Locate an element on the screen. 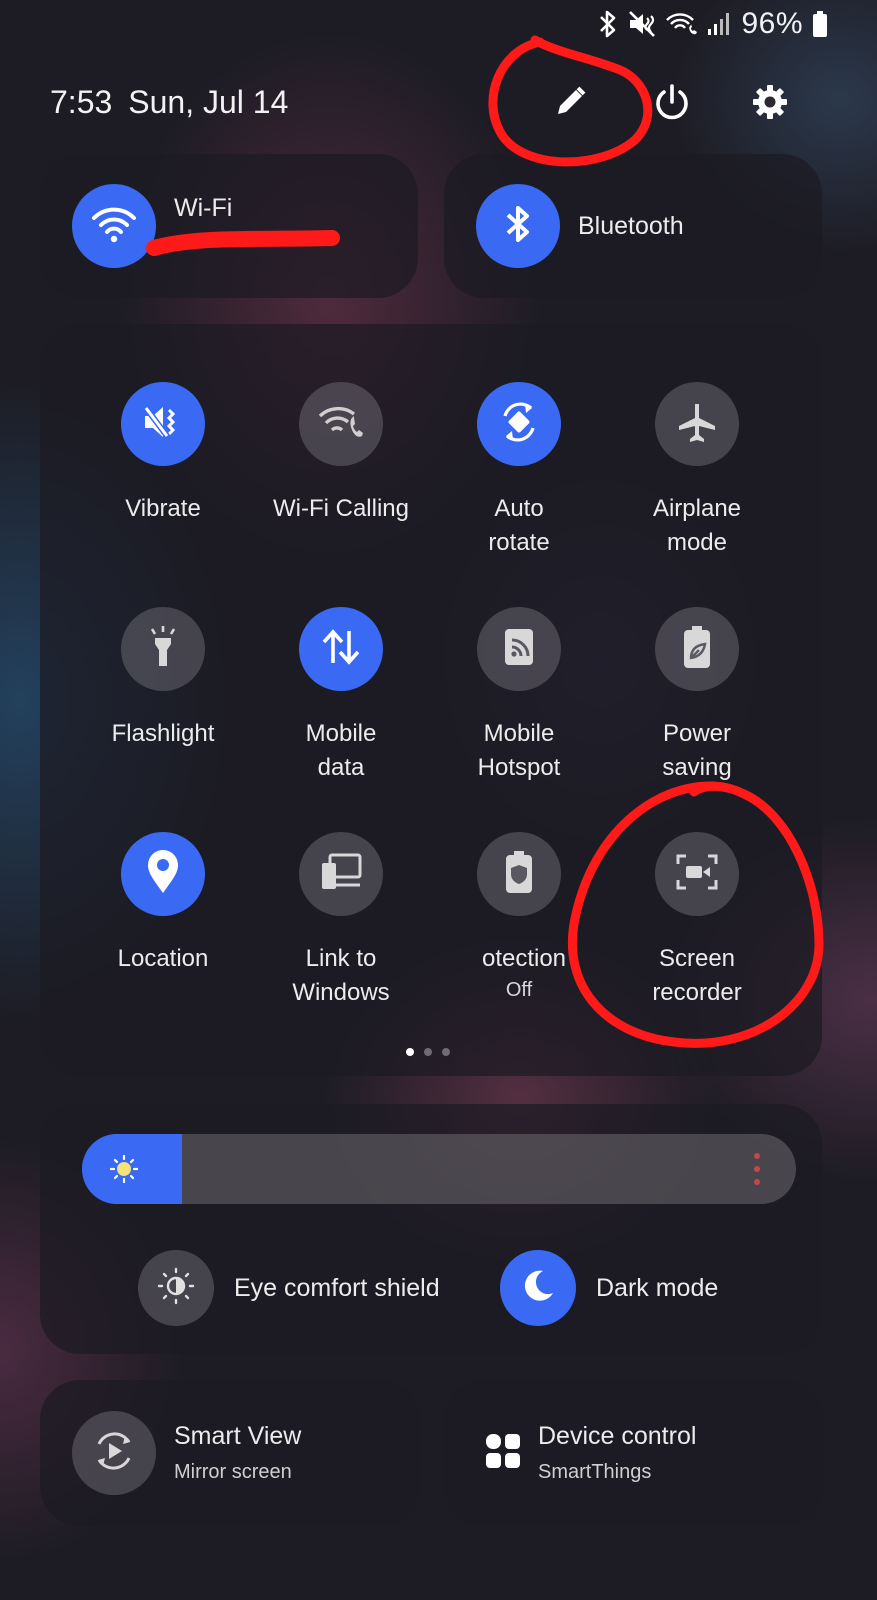 Image resolution: width=877 pixels, height=1600 pixels. smart-view-title: Smart View is located at coordinates (238, 1436).